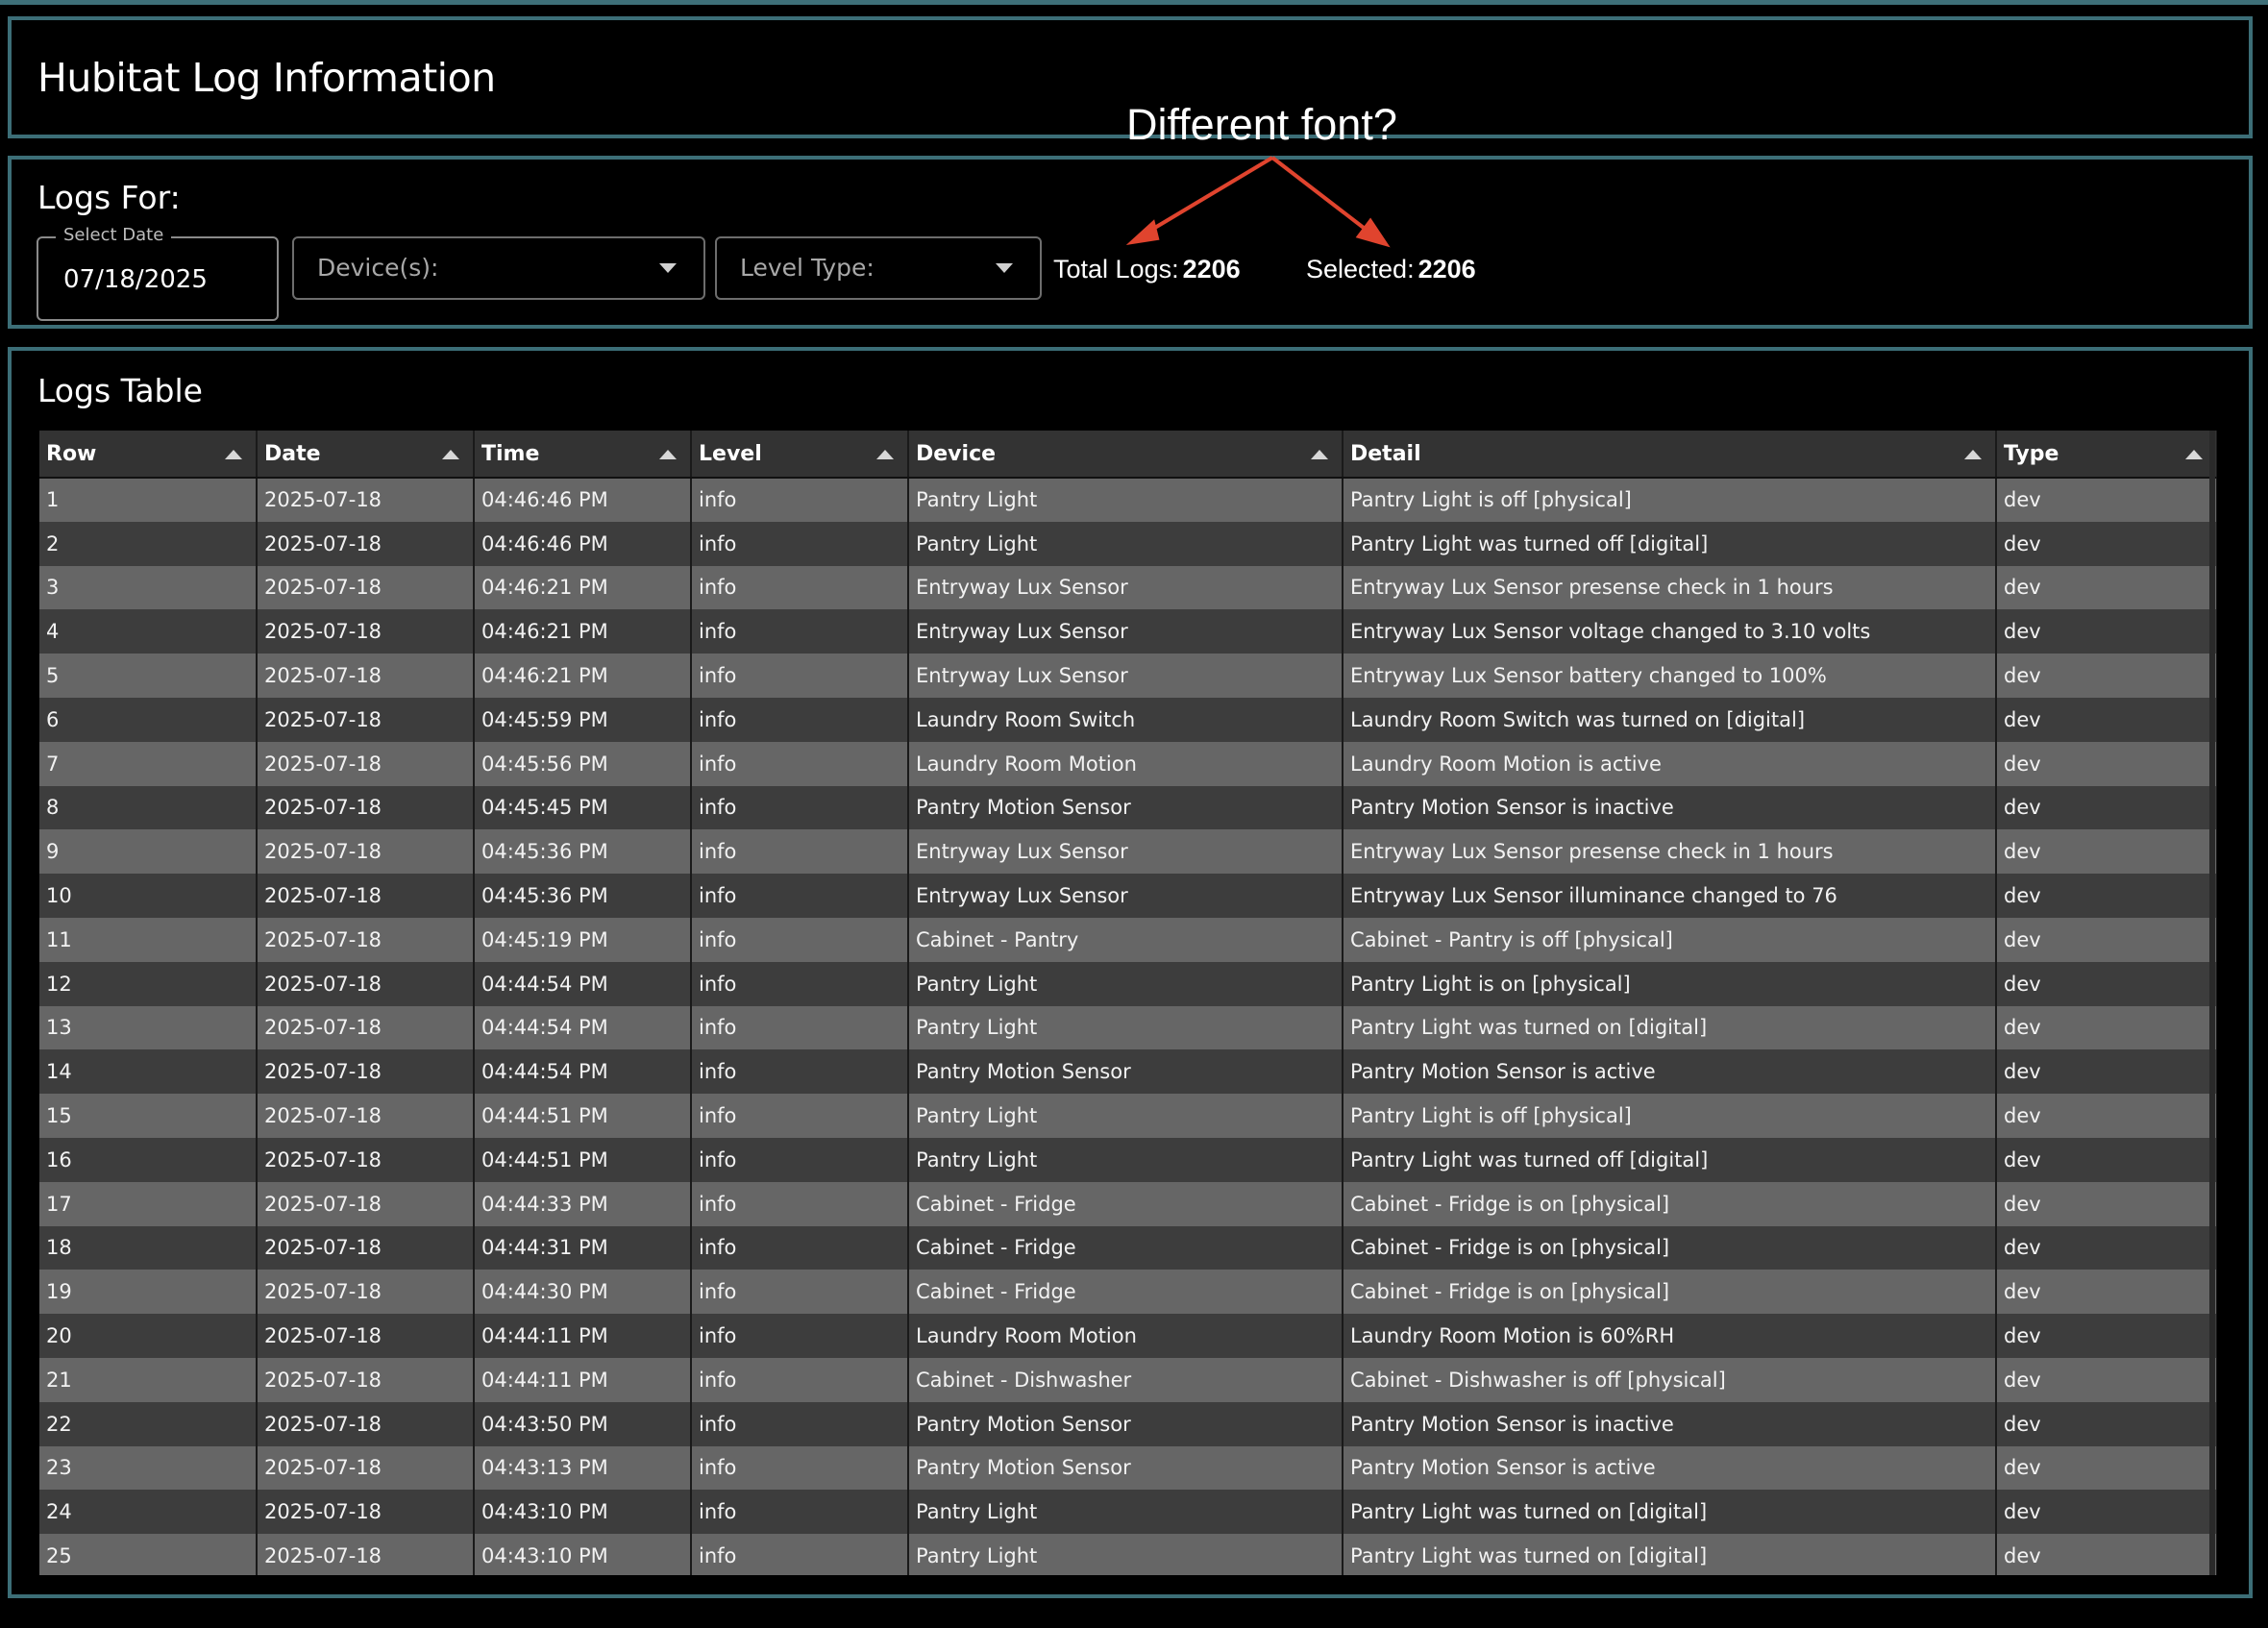  I want to click on cell-time: 04:46:21 PM, so click(583, 631).